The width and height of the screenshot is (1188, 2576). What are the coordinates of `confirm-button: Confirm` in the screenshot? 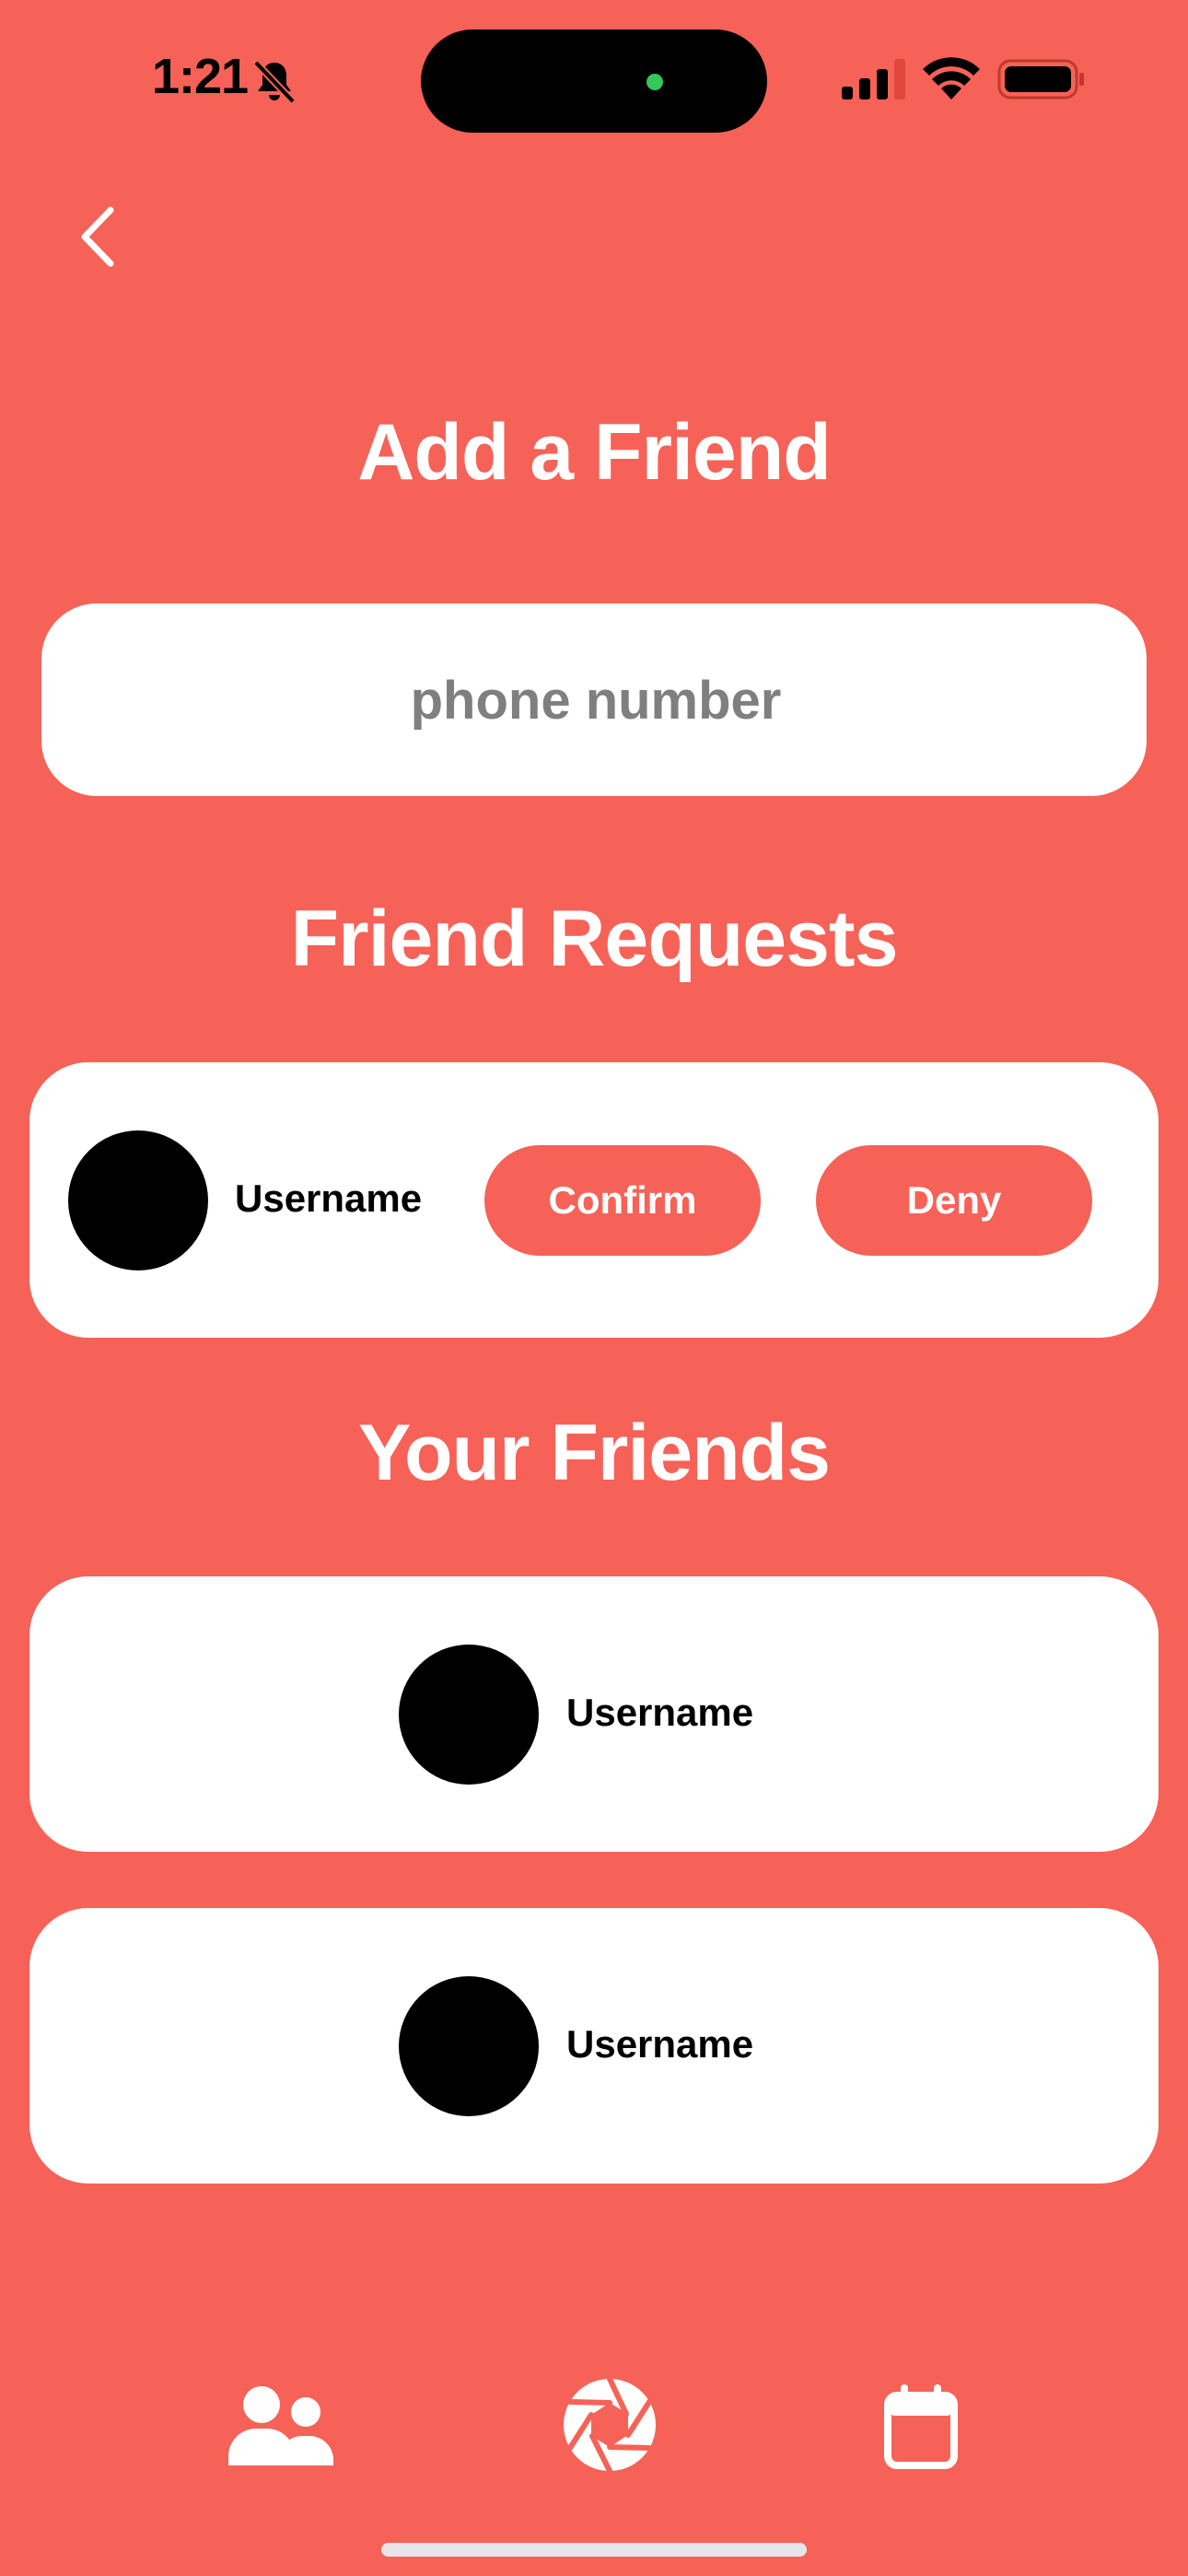 It's located at (622, 1200).